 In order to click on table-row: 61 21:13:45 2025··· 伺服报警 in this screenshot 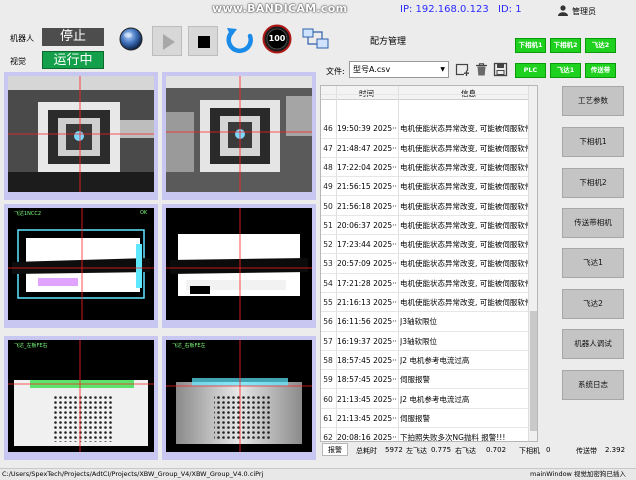, I will do `click(425, 419)`.